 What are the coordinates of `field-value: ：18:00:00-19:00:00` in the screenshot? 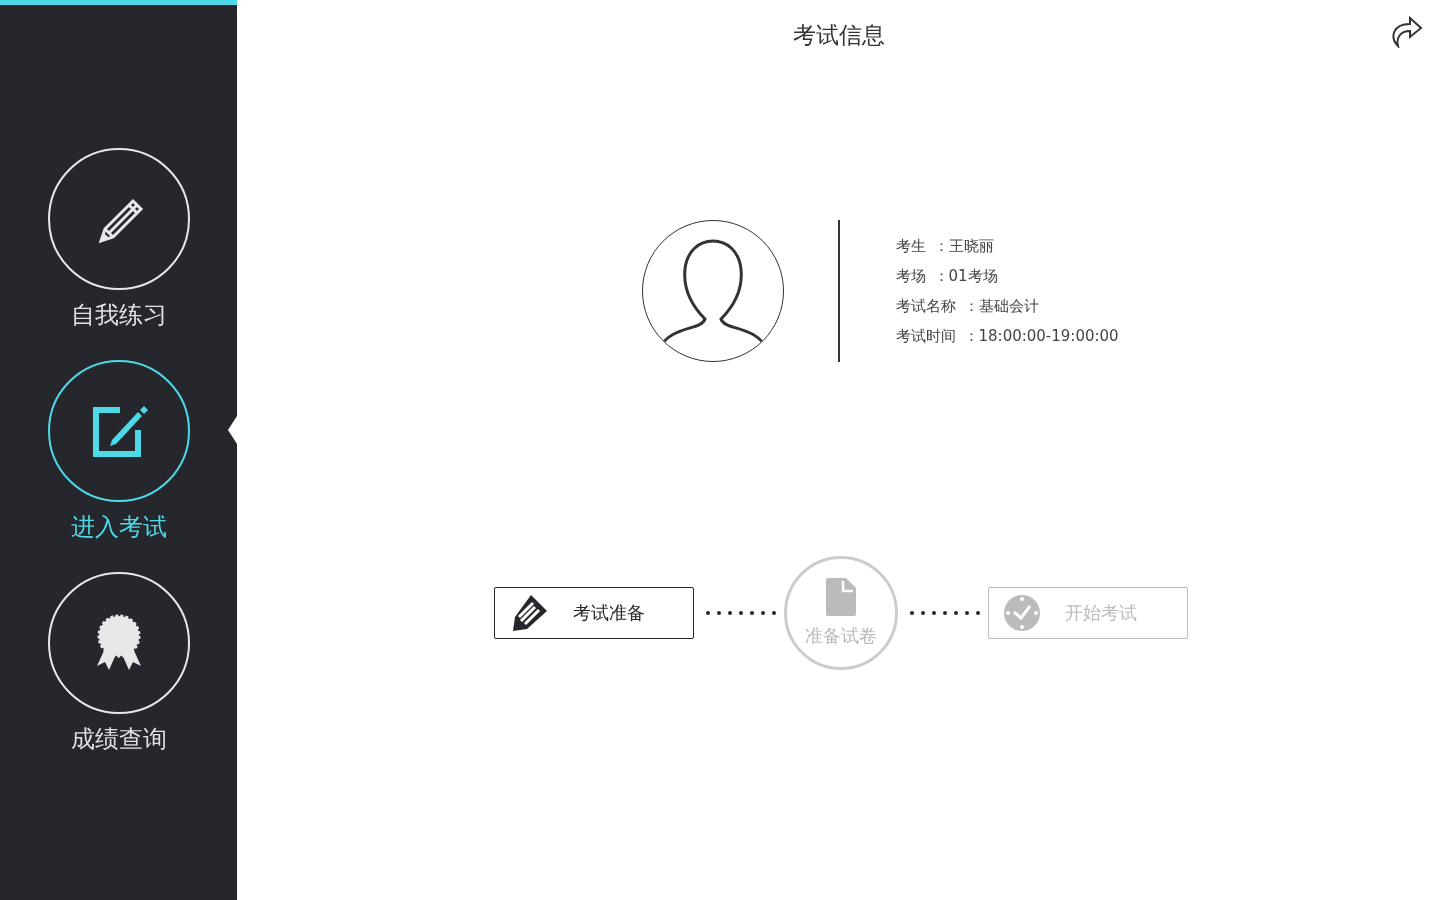 It's located at (1041, 336).